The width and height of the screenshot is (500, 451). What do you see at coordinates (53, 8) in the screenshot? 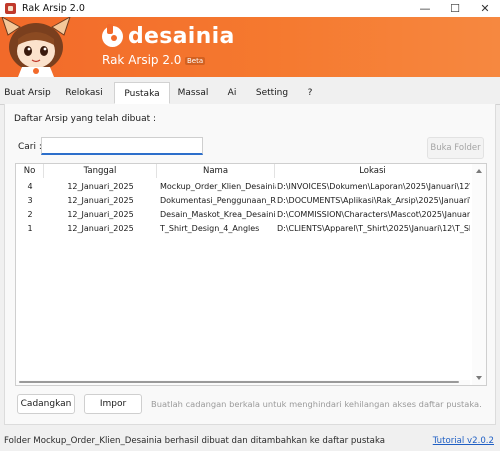
I see `window-title: Rak Arsip 2.0` at bounding box center [53, 8].